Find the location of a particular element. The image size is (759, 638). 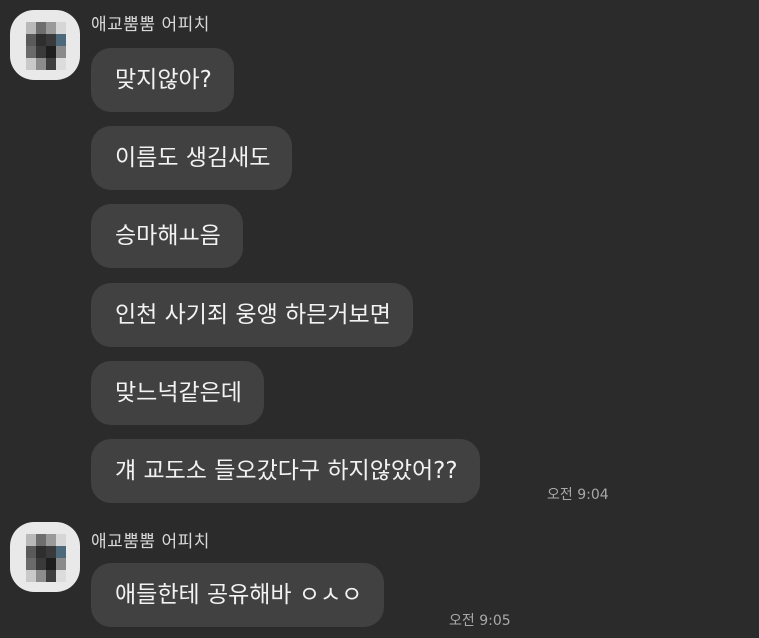

message-timestamp: 오전 9:05 is located at coordinates (480, 621).